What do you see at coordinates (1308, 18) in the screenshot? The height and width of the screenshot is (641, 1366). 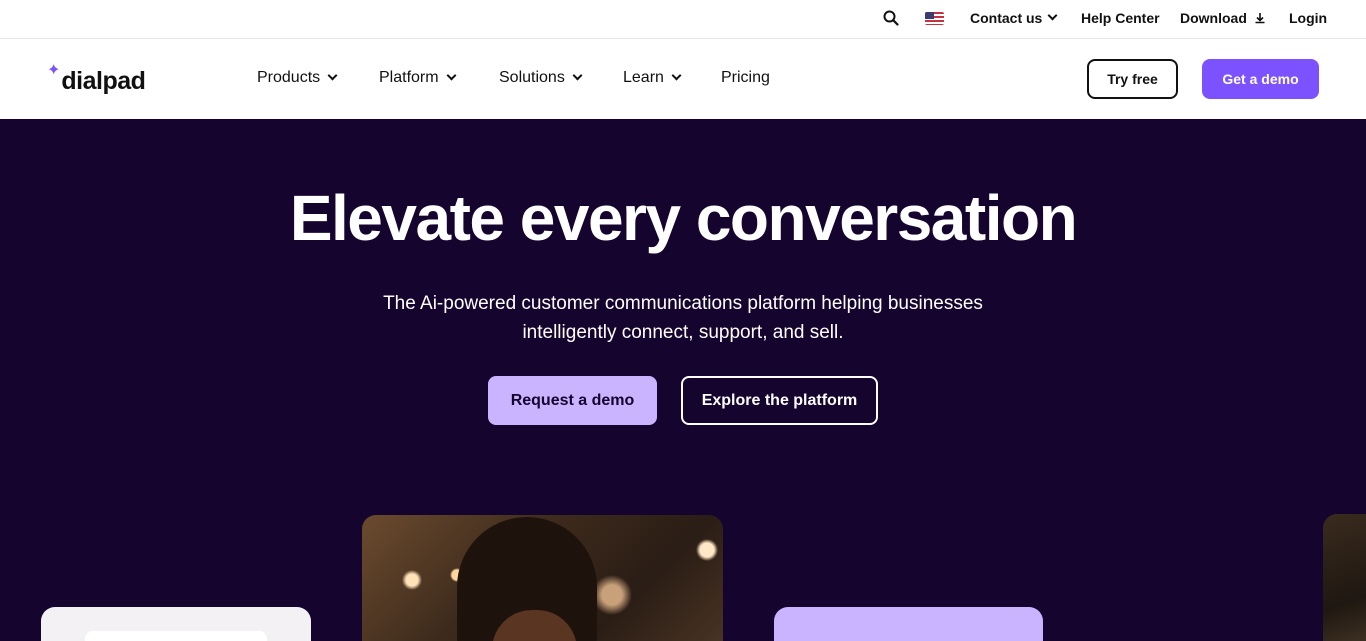 I see `login-link: Login` at bounding box center [1308, 18].